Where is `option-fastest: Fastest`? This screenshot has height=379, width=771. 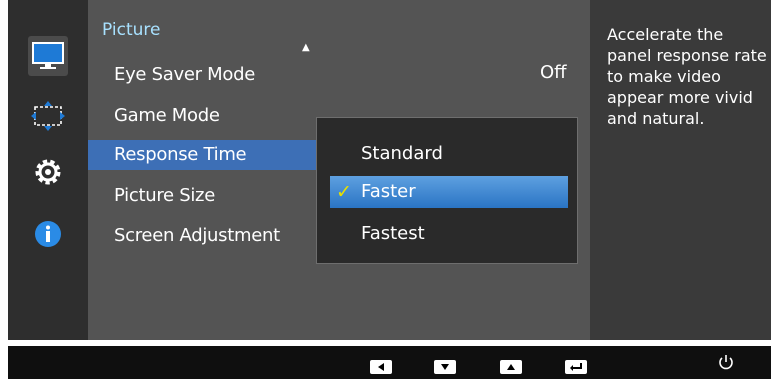
option-fastest: Fastest is located at coordinates (449, 234).